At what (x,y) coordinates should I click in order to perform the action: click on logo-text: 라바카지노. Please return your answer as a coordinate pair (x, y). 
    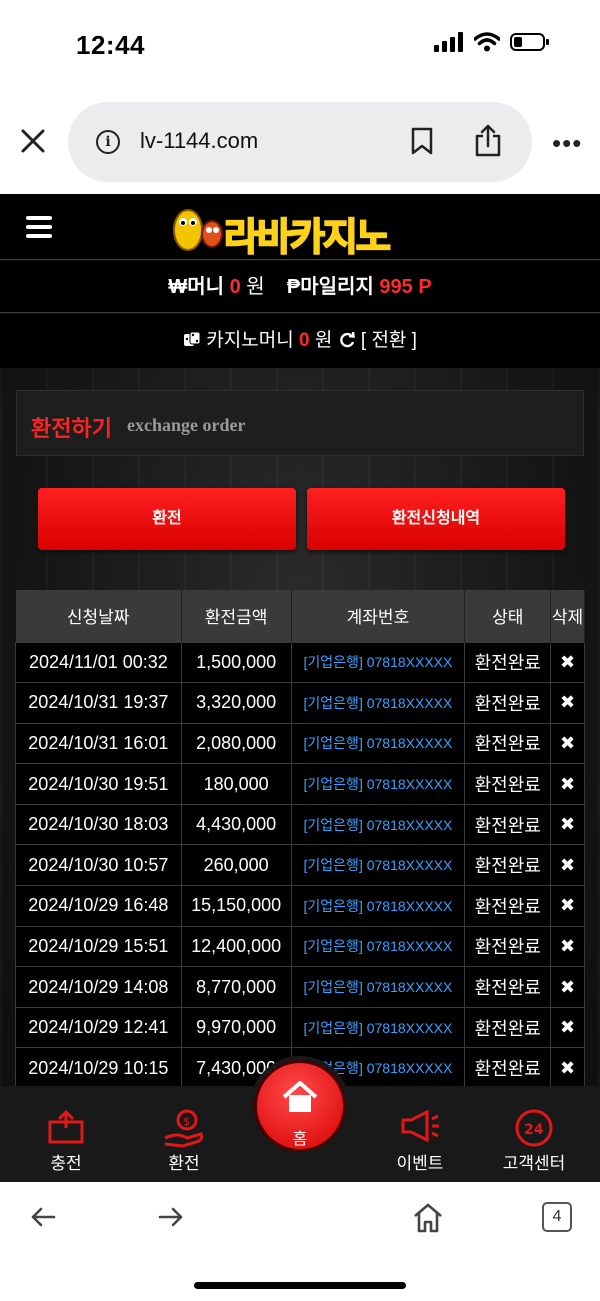
    Looking at the image, I should click on (307, 237).